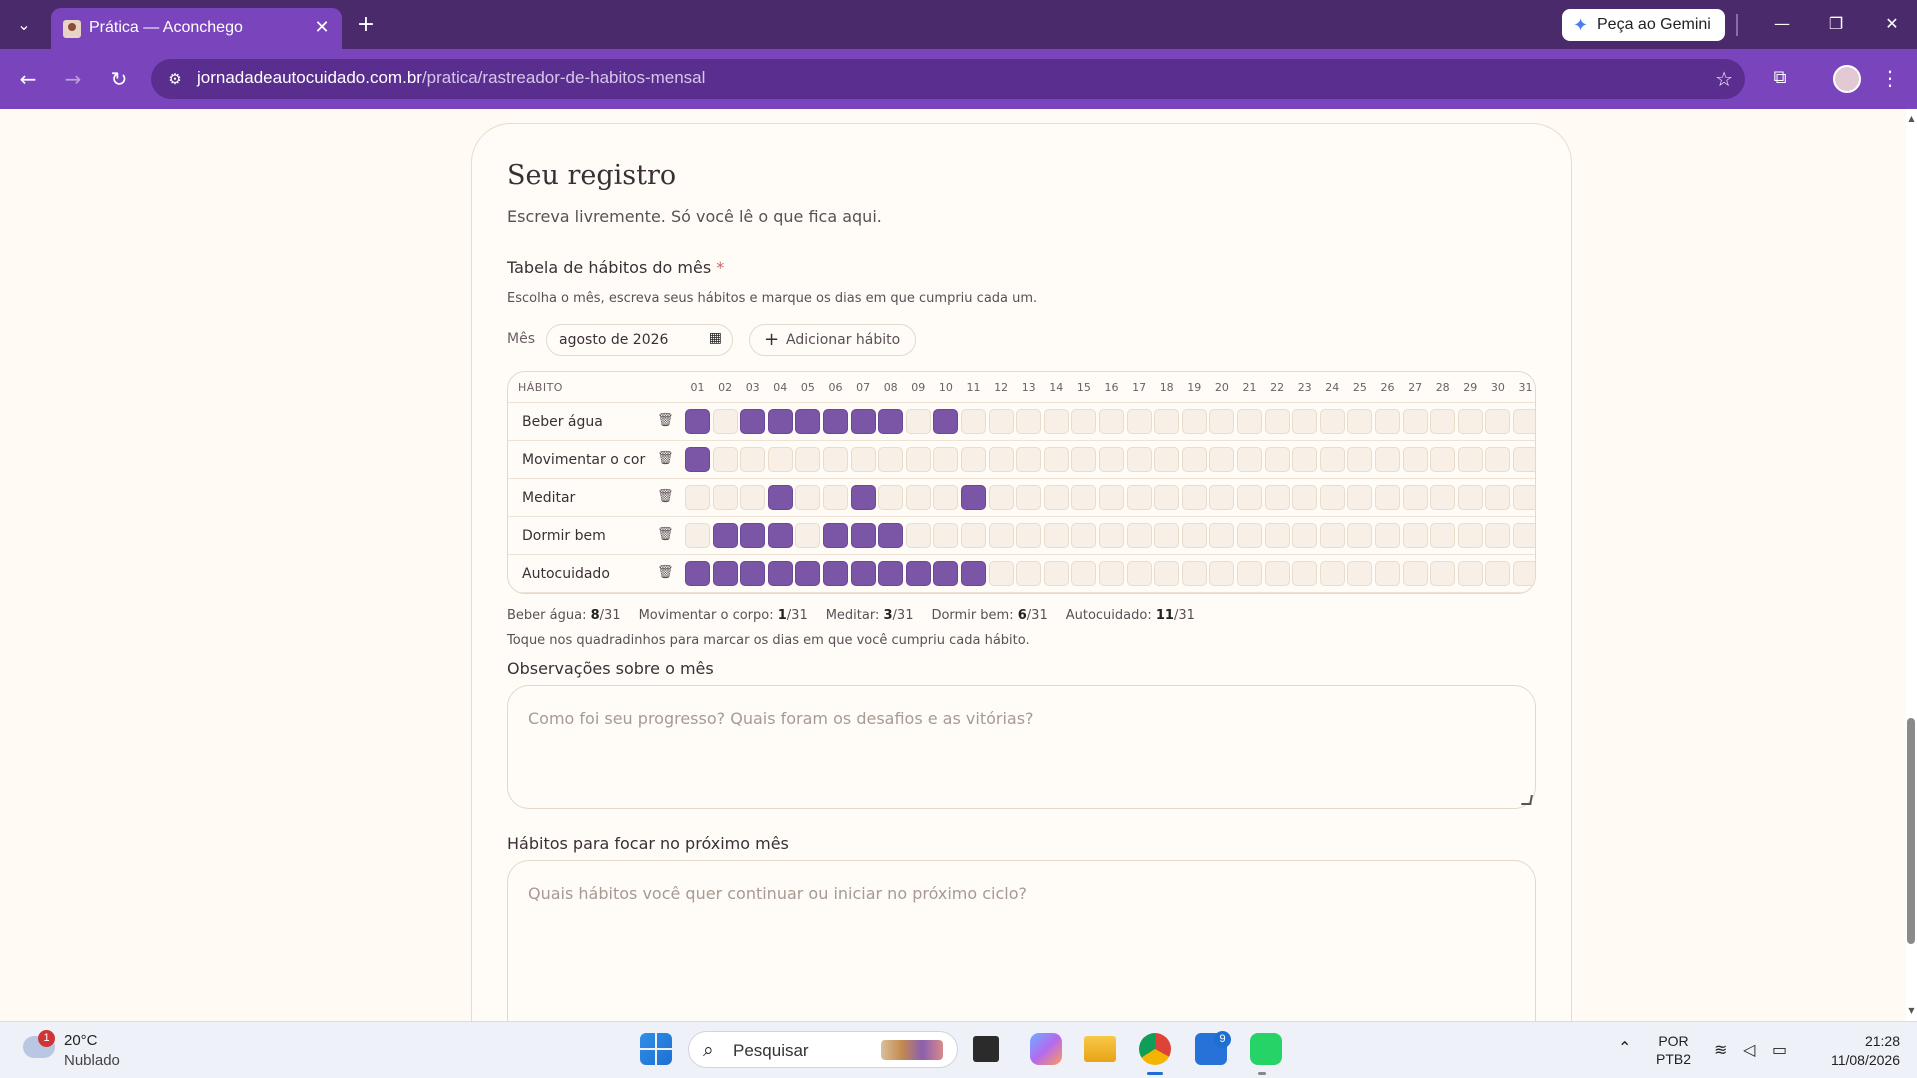 This screenshot has height=1078, width=1917. Describe the element at coordinates (196, 28) in the screenshot. I see `browser-tab-active: Prática — Aconchego ✕` at that location.